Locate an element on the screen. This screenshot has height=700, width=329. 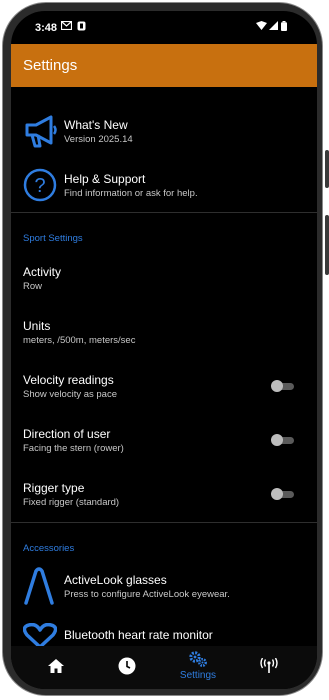
whats-new-title: What's New is located at coordinates (96, 125).